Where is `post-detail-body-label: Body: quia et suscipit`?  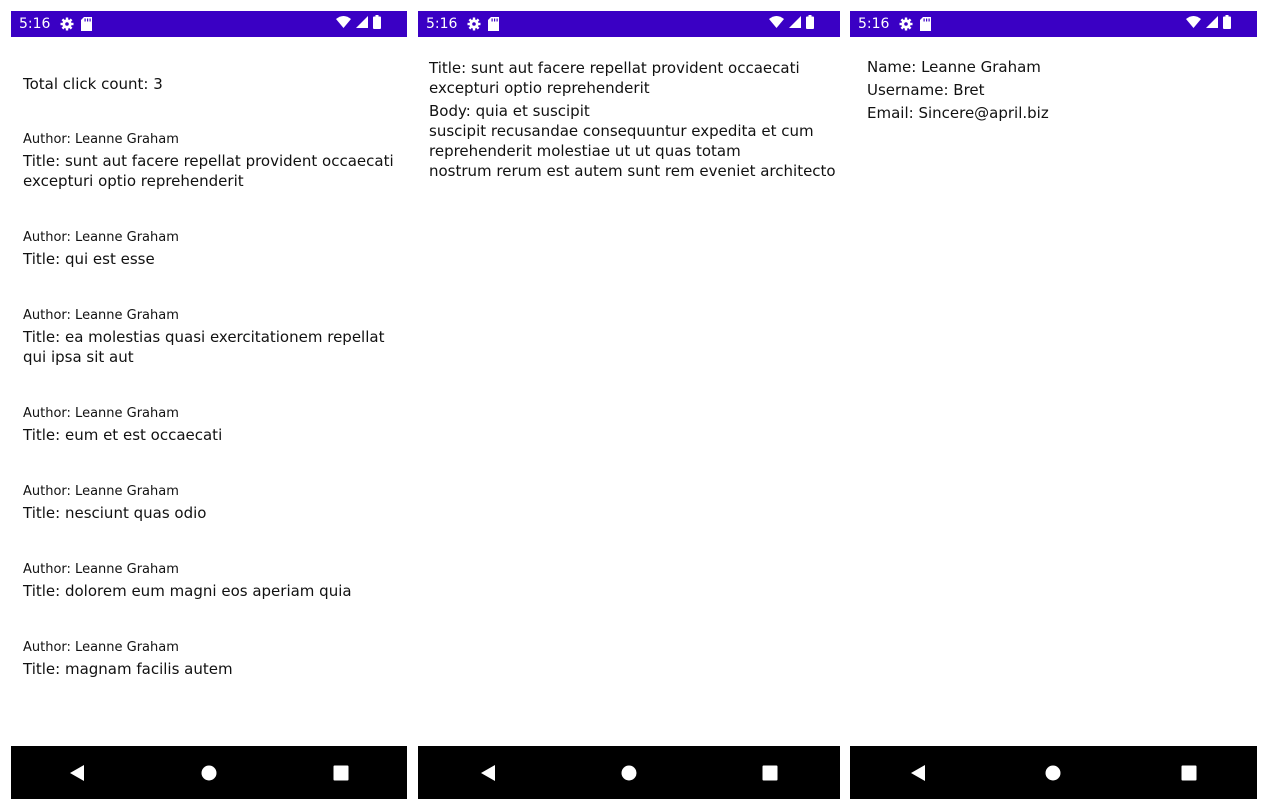
post-detail-body-label: Body: quia et suscipit is located at coordinates (509, 111).